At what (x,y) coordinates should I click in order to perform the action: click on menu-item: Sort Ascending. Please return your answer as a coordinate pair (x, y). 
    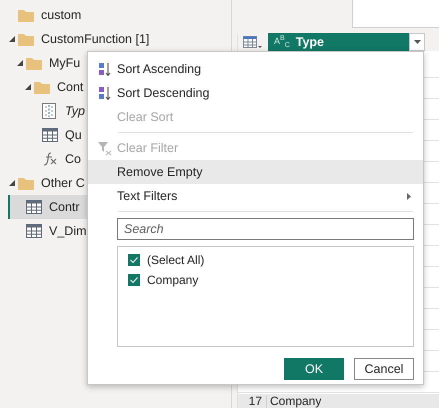
    Looking at the image, I should click on (255, 69).